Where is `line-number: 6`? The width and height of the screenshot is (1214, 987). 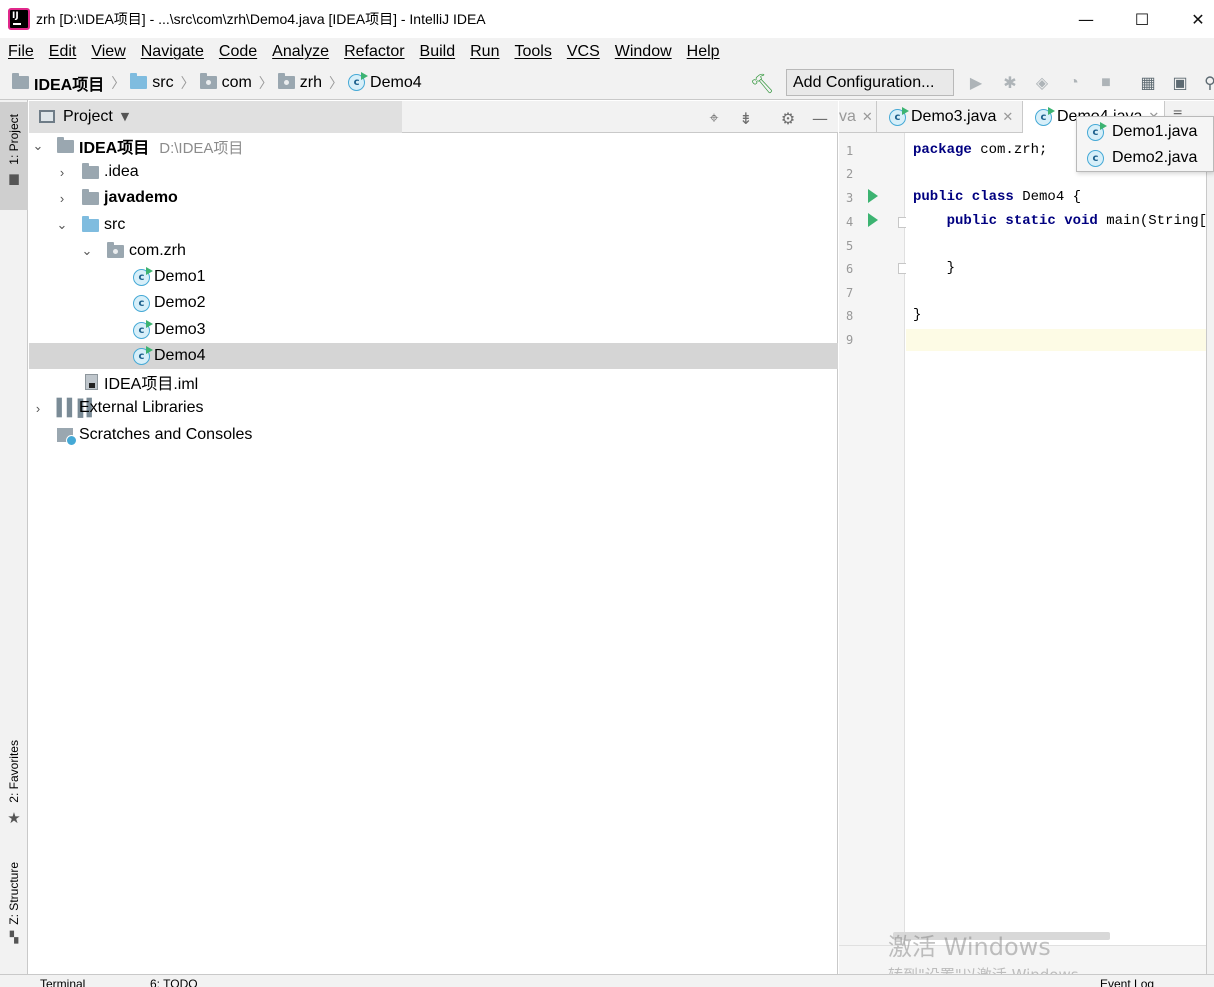
line-number: 6 is located at coordinates (850, 269).